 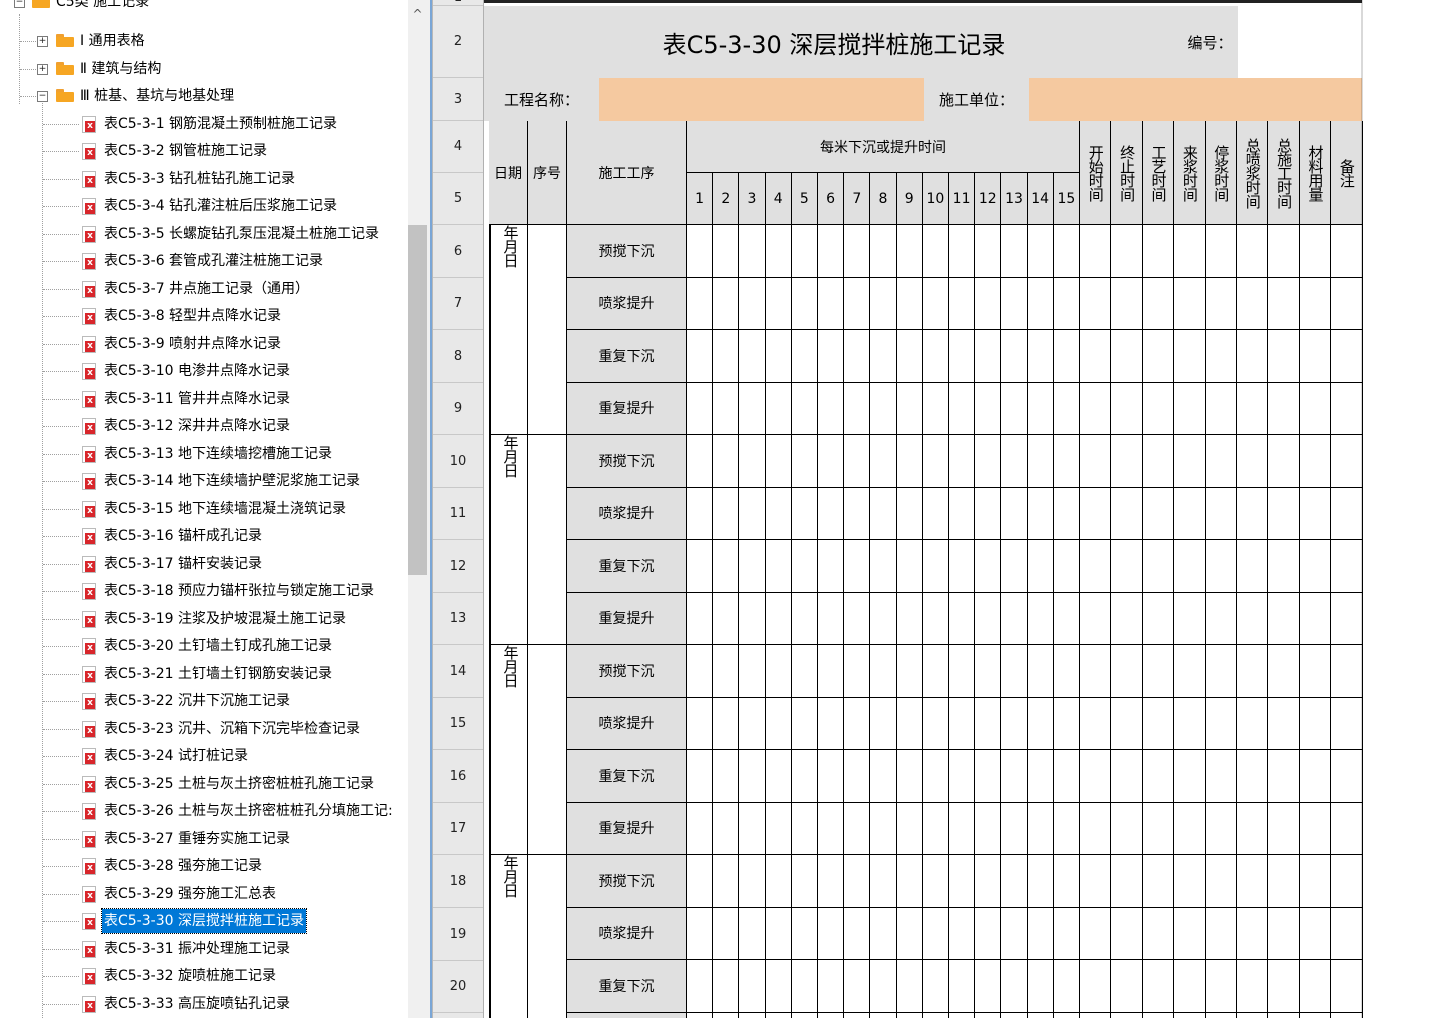 What do you see at coordinates (204, 509) in the screenshot?
I see `tree-item: 表C5-3-15 地下连续墙混凝土浇筑记录` at bounding box center [204, 509].